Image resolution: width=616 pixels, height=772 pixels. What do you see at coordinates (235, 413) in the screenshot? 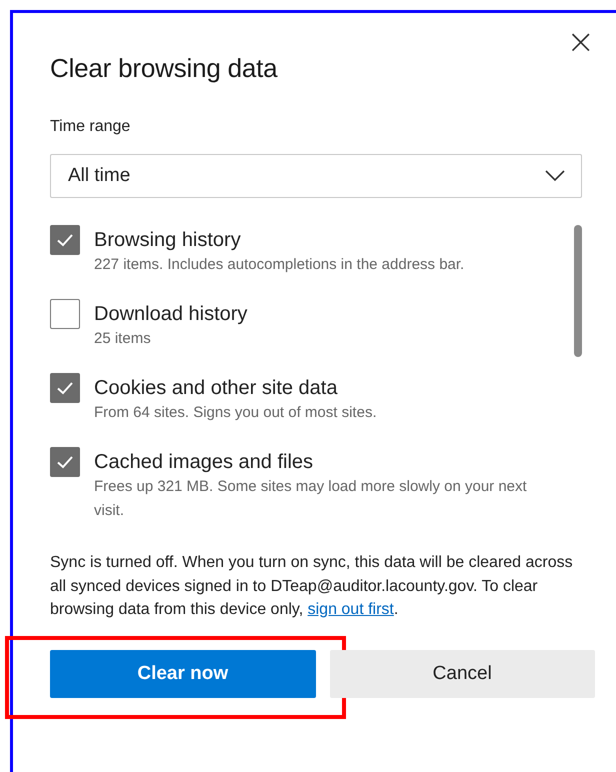
I see `option-description: From 64 sites. Signs you out of most sites.` at bounding box center [235, 413].